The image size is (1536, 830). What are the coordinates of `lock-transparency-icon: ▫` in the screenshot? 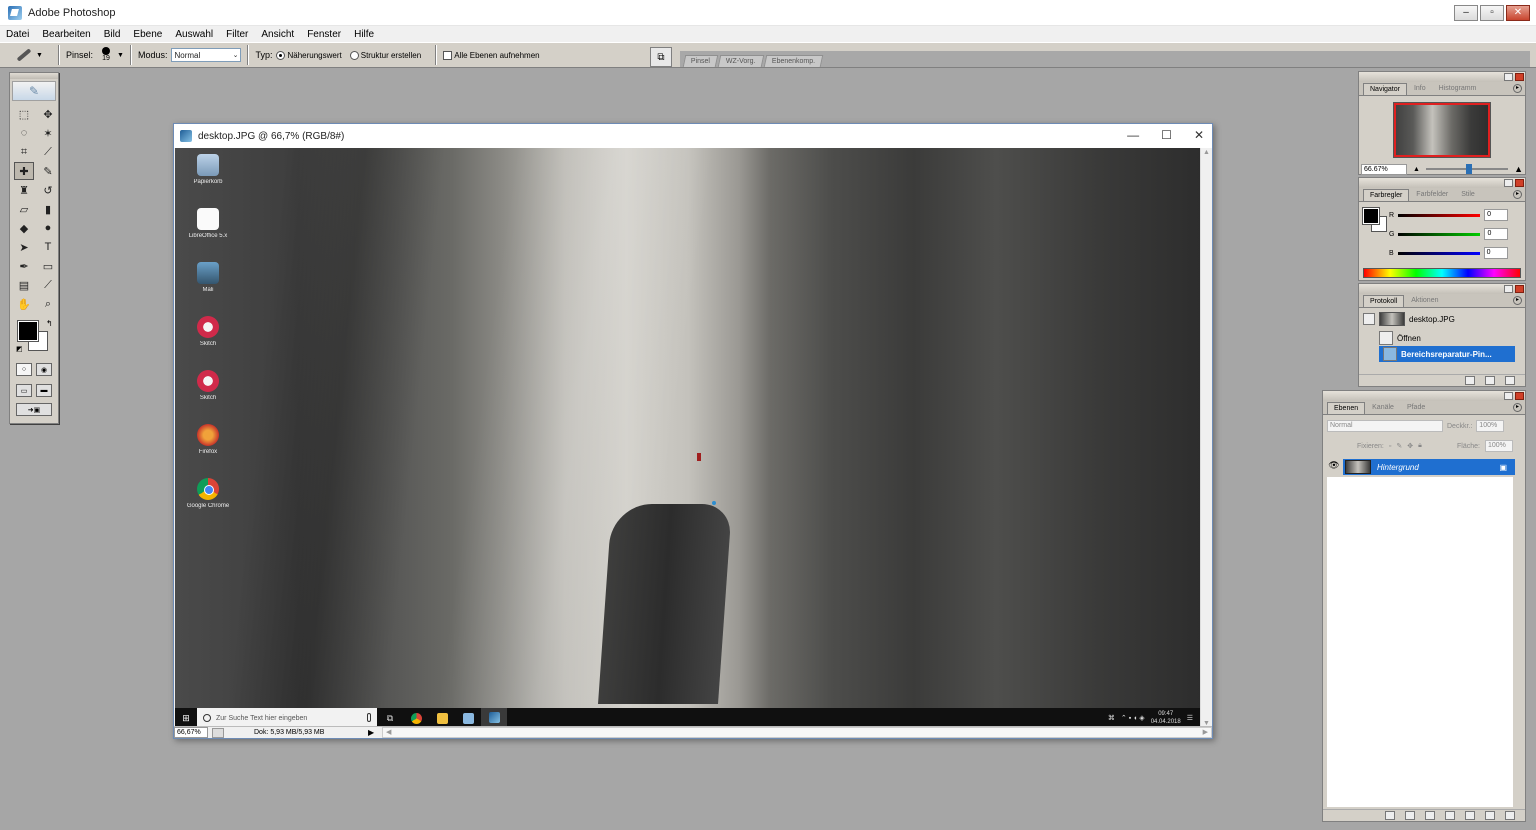 It's located at (1390, 446).